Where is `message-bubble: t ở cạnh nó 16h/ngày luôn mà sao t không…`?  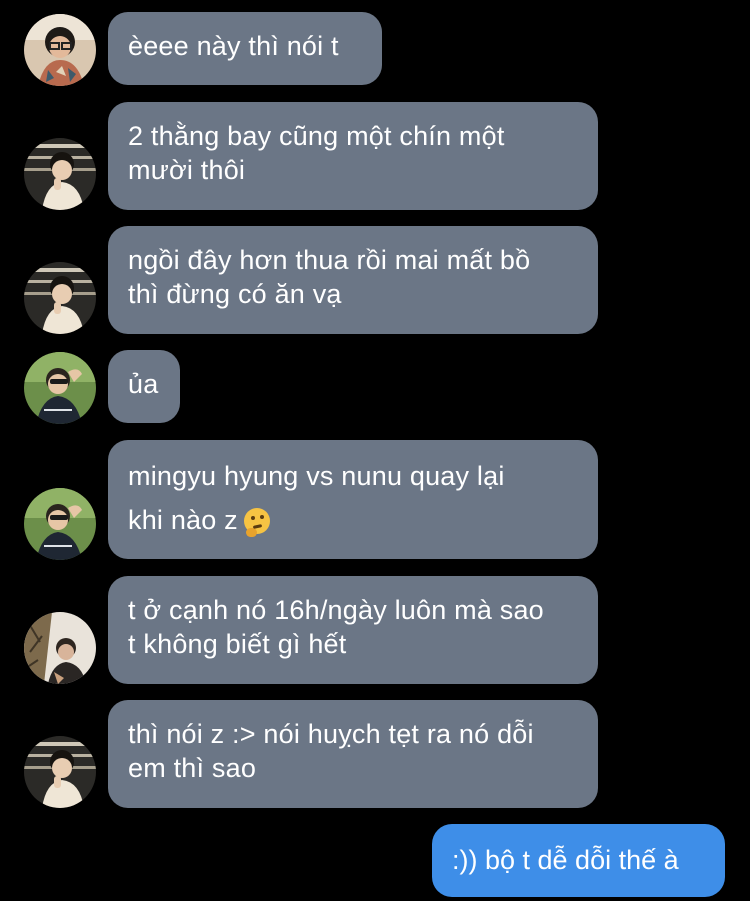
message-bubble: t ở cạnh nó 16h/ngày luôn mà sao t không… is located at coordinates (353, 630).